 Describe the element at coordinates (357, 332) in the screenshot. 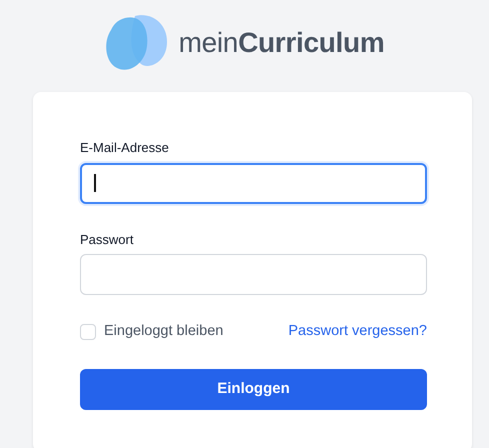

I see `forgot-password-link: Passwort vergessen?` at that location.